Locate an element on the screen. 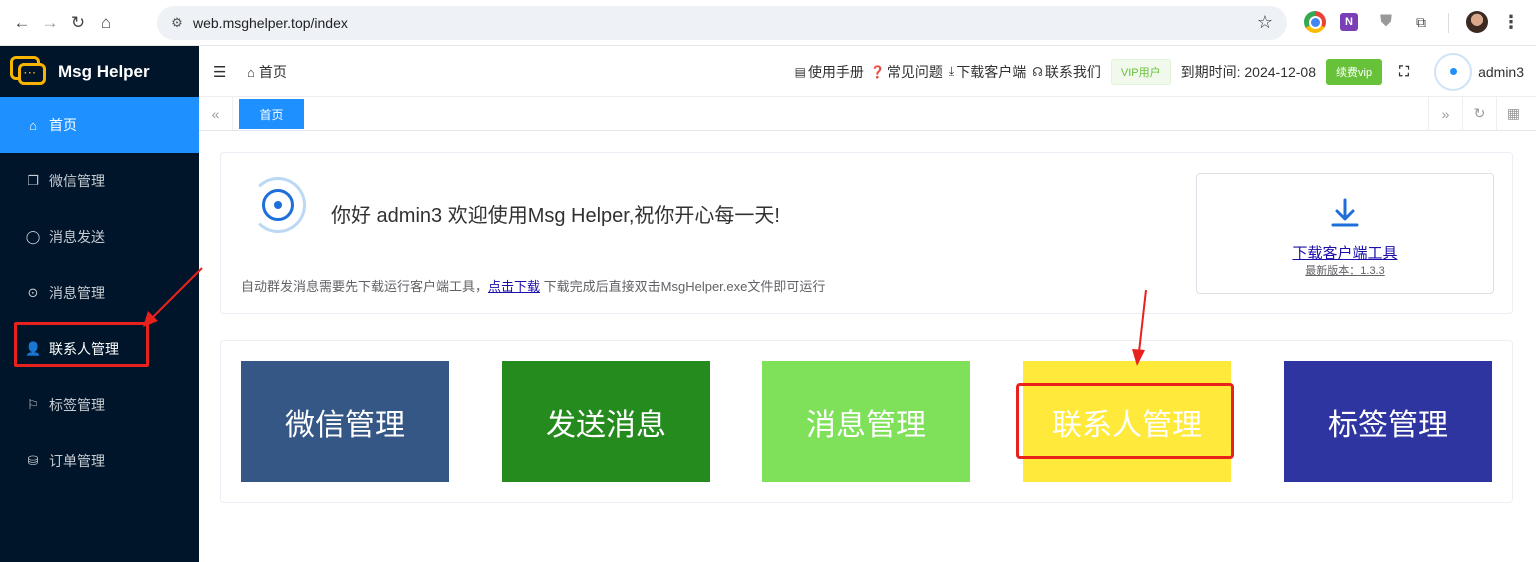 The width and height of the screenshot is (1536, 562). user-avatar is located at coordinates (1453, 71).